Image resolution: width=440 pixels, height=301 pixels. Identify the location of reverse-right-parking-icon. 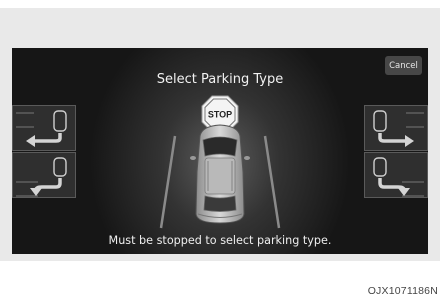
(396, 128).